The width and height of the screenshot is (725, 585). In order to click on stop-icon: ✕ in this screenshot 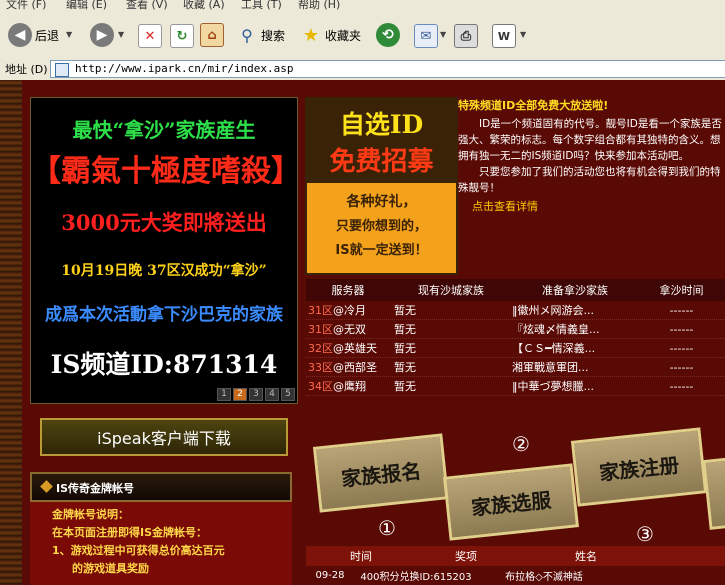, I will do `click(150, 36)`.